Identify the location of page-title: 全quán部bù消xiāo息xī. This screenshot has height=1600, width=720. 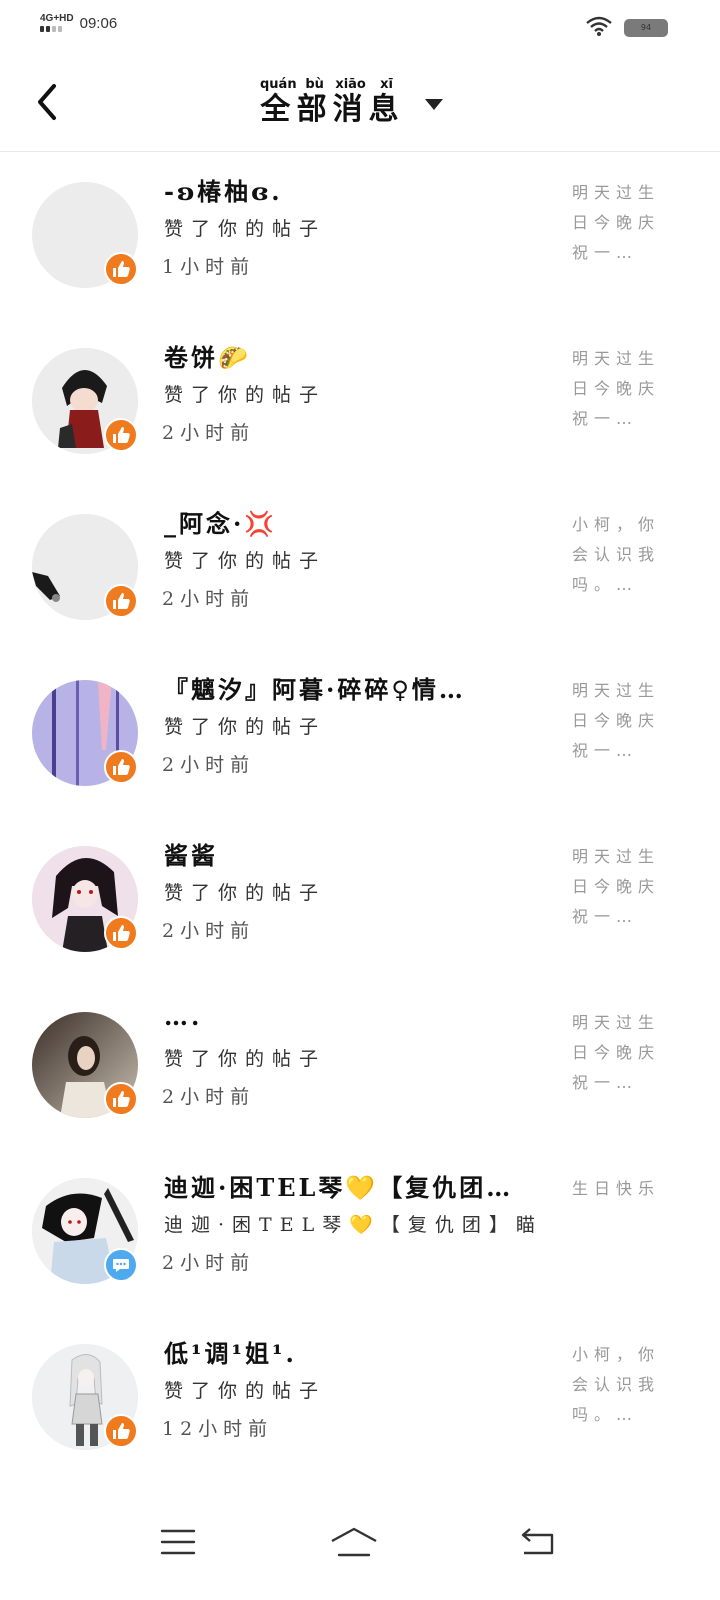
(332, 102).